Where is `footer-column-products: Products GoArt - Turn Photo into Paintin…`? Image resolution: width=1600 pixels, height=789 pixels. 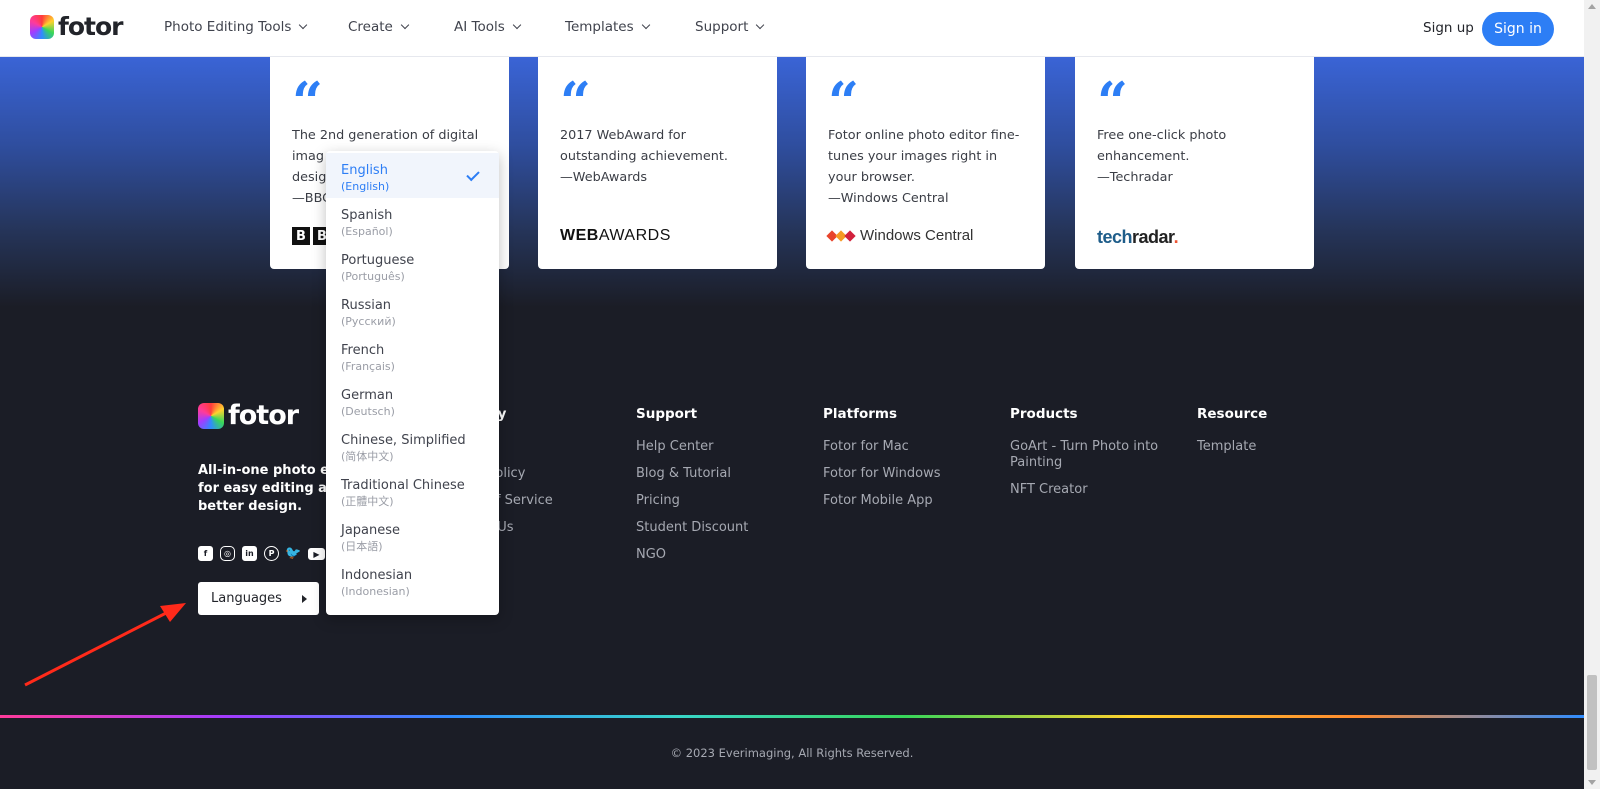
footer-column-products: Products GoArt - Turn Photo into Paintin… is located at coordinates (1095, 457).